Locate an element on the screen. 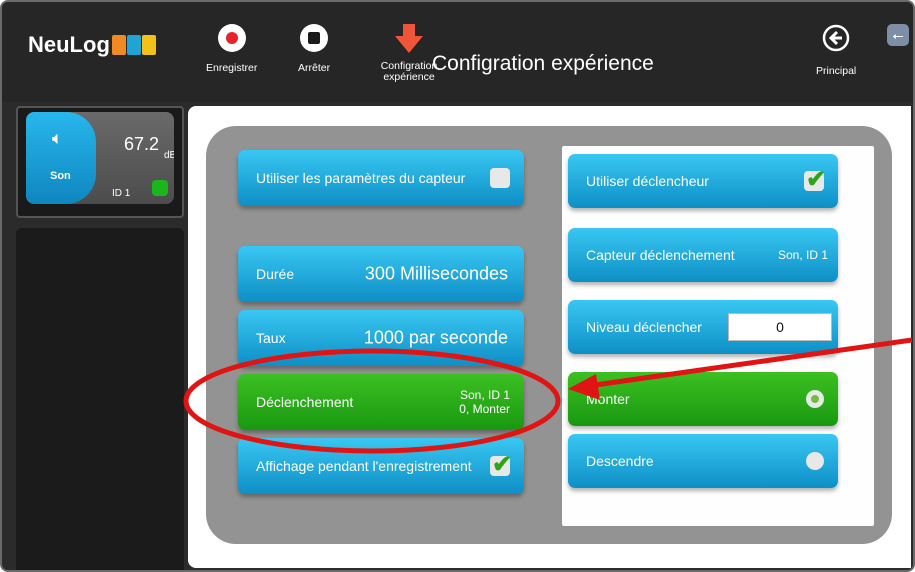 This screenshot has width=915, height=572. display-during-recording-button: Affichage pendant l'enregistrement ✔ is located at coordinates (381, 466).